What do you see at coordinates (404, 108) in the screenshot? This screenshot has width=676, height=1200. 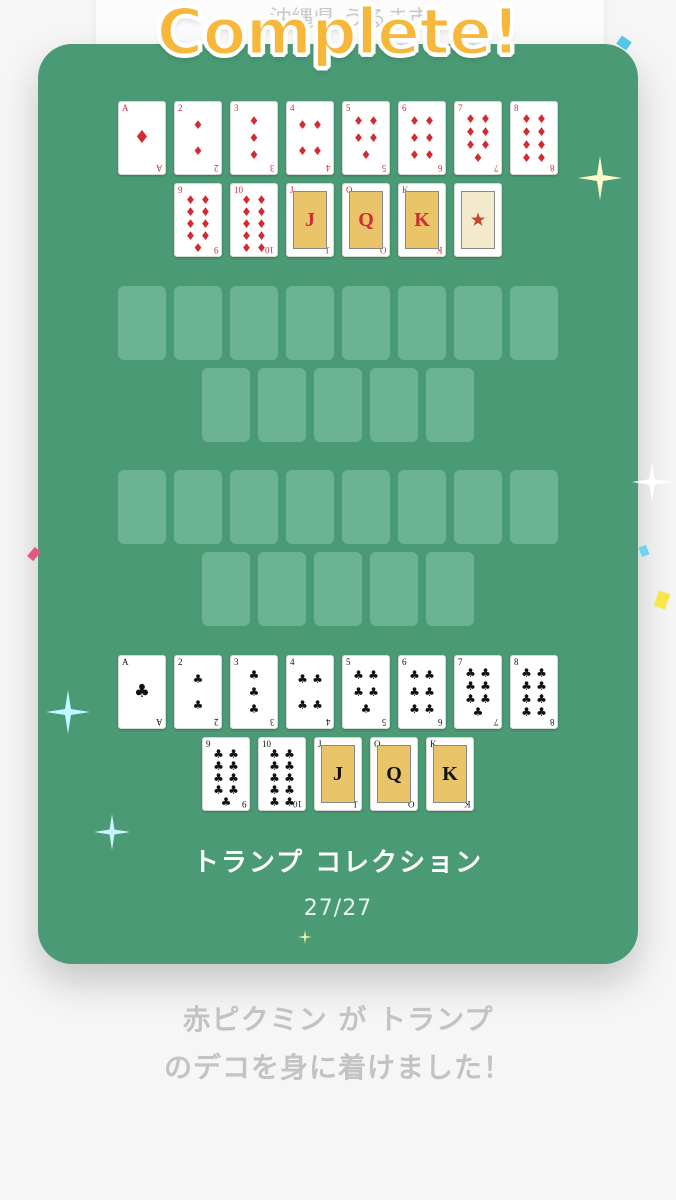 I see `card-rank: 6` at bounding box center [404, 108].